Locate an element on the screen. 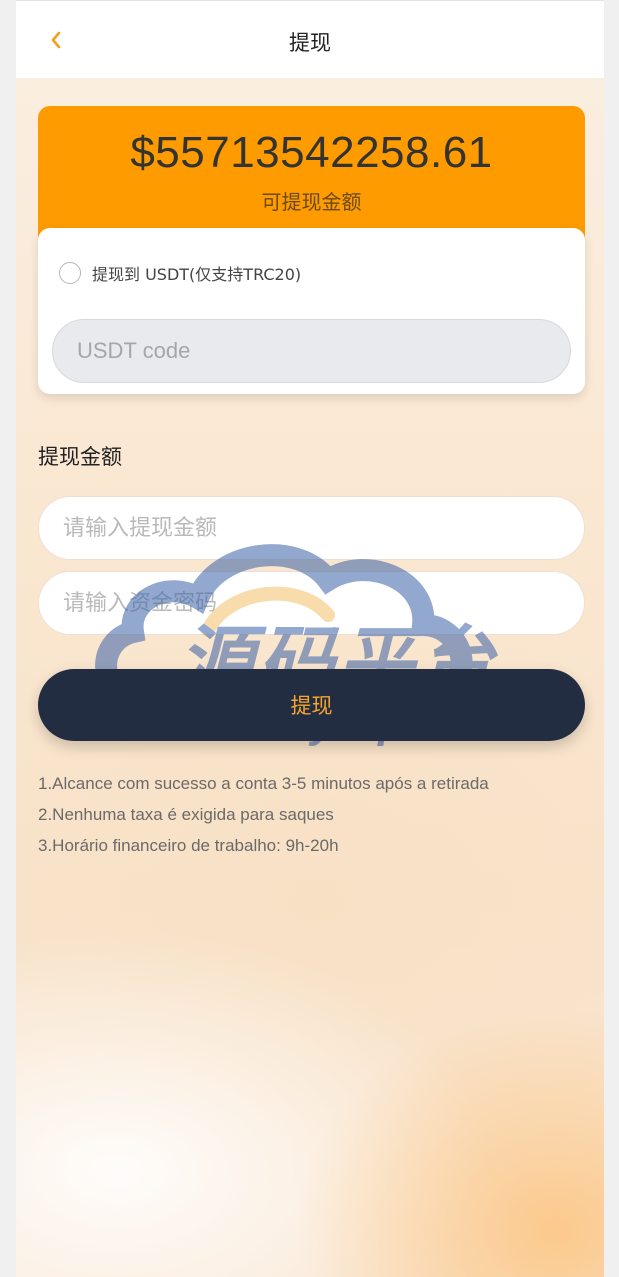  balance-amount: $55713542258.61 is located at coordinates (311, 152).